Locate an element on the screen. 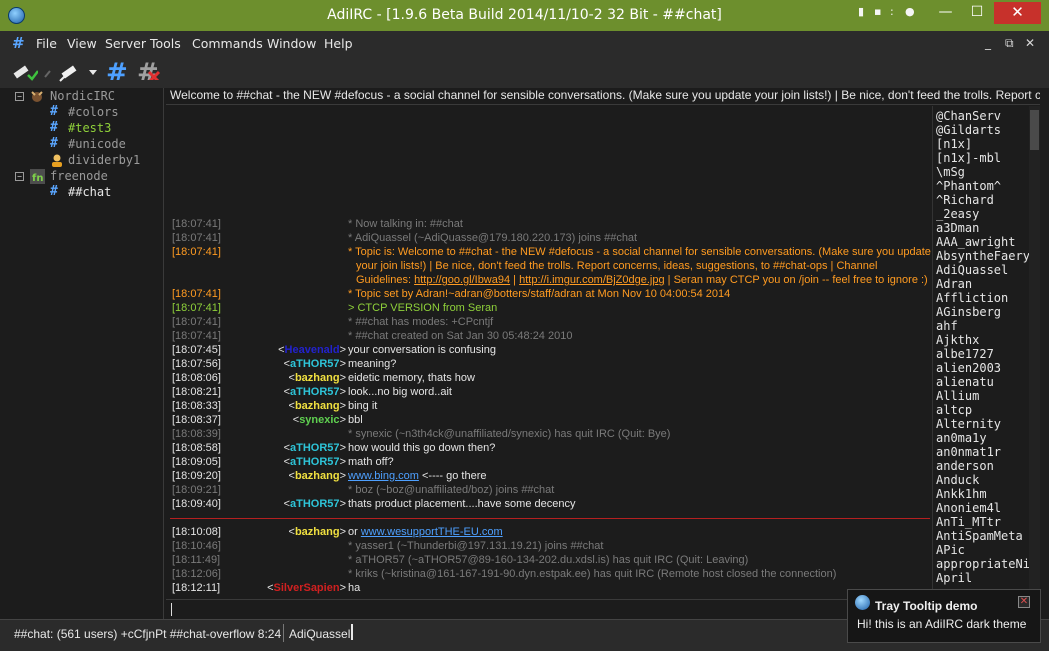 This screenshot has width=1049, height=651. message-input is located at coordinates (549, 609).